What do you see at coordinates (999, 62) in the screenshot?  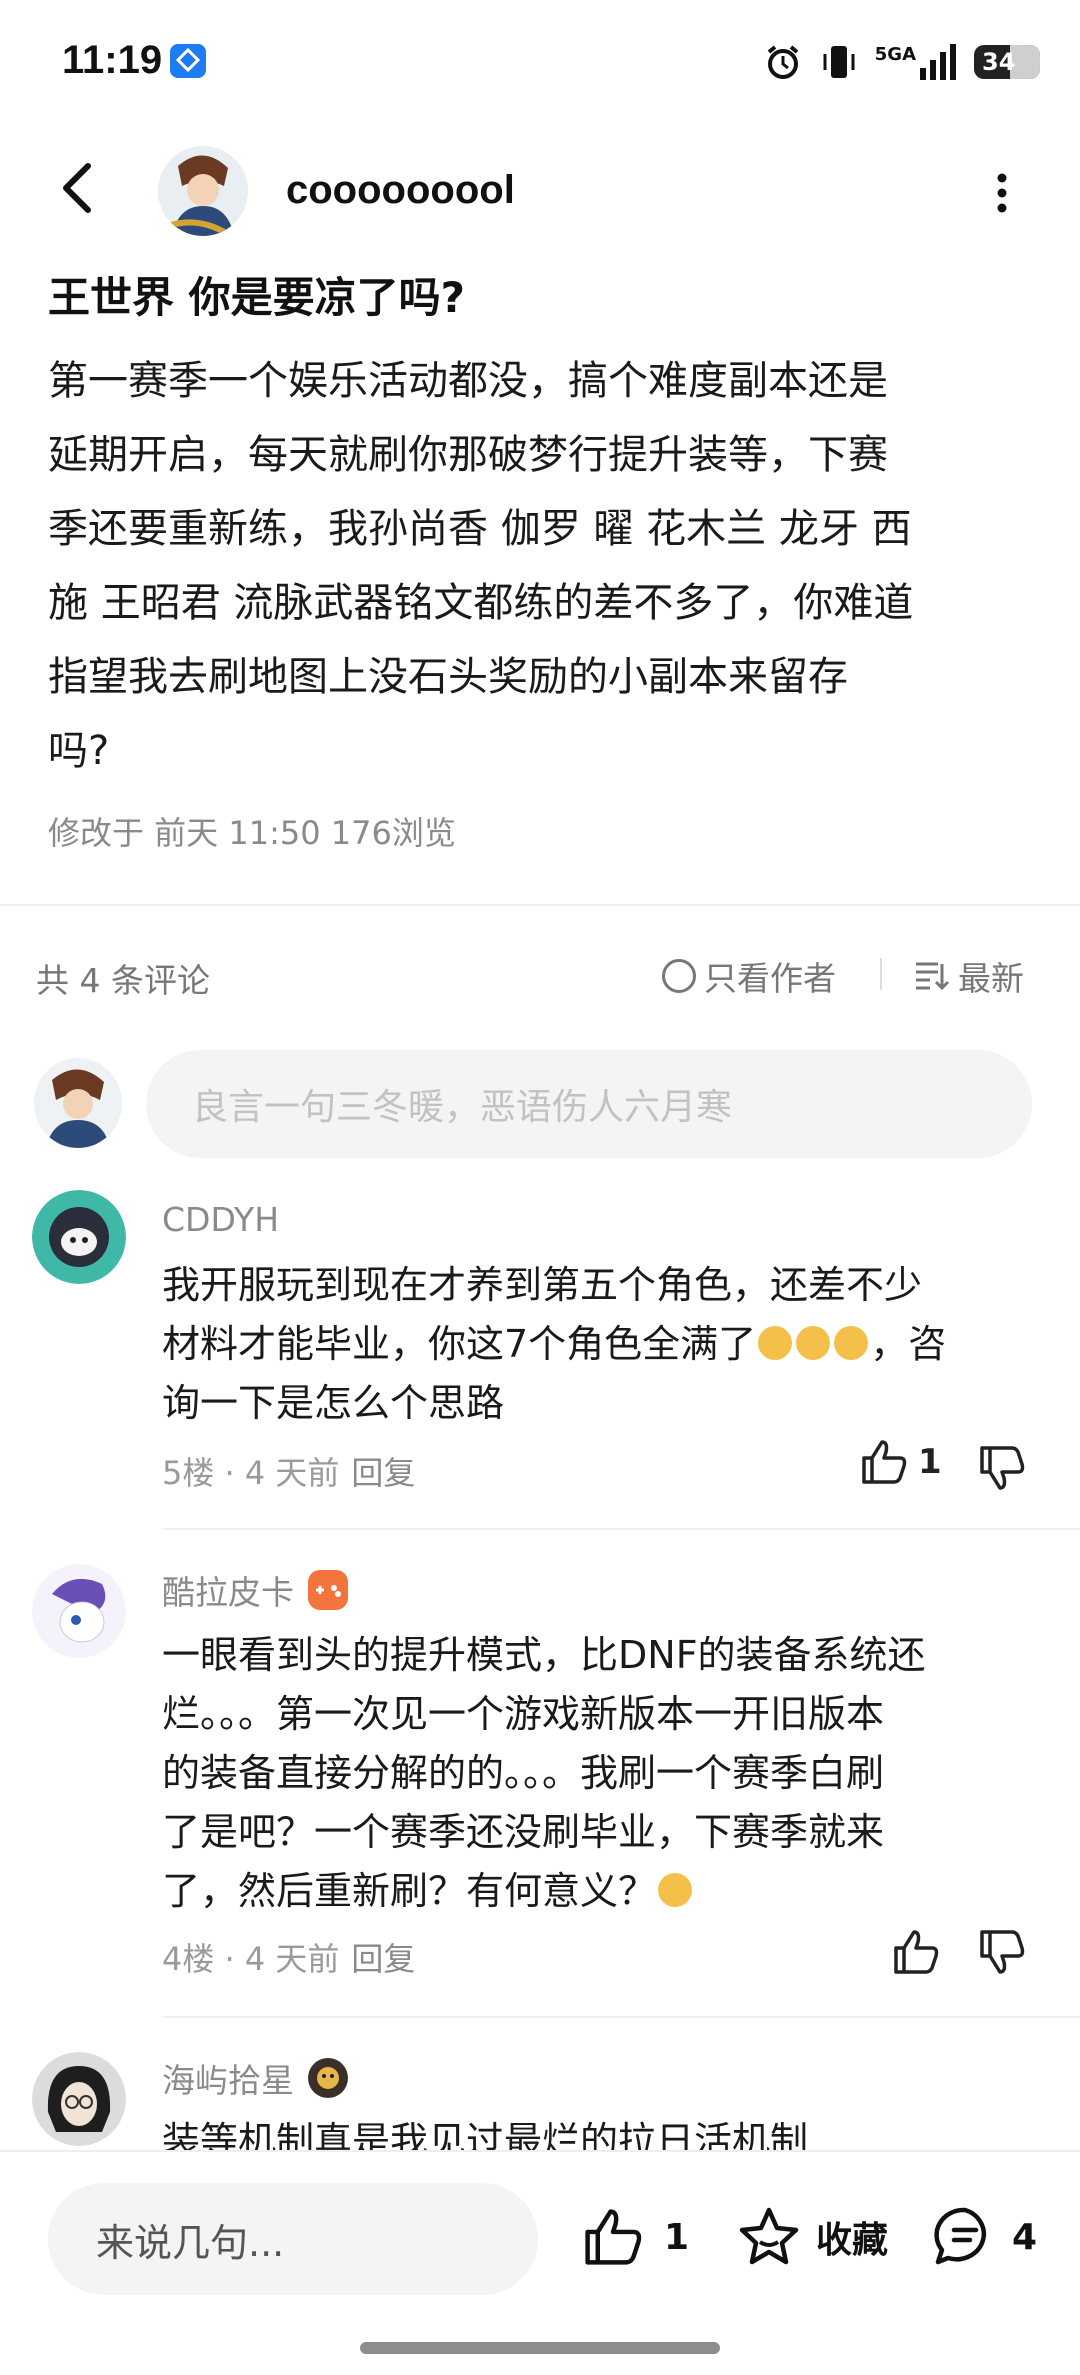 I see `battery-level: 34` at bounding box center [999, 62].